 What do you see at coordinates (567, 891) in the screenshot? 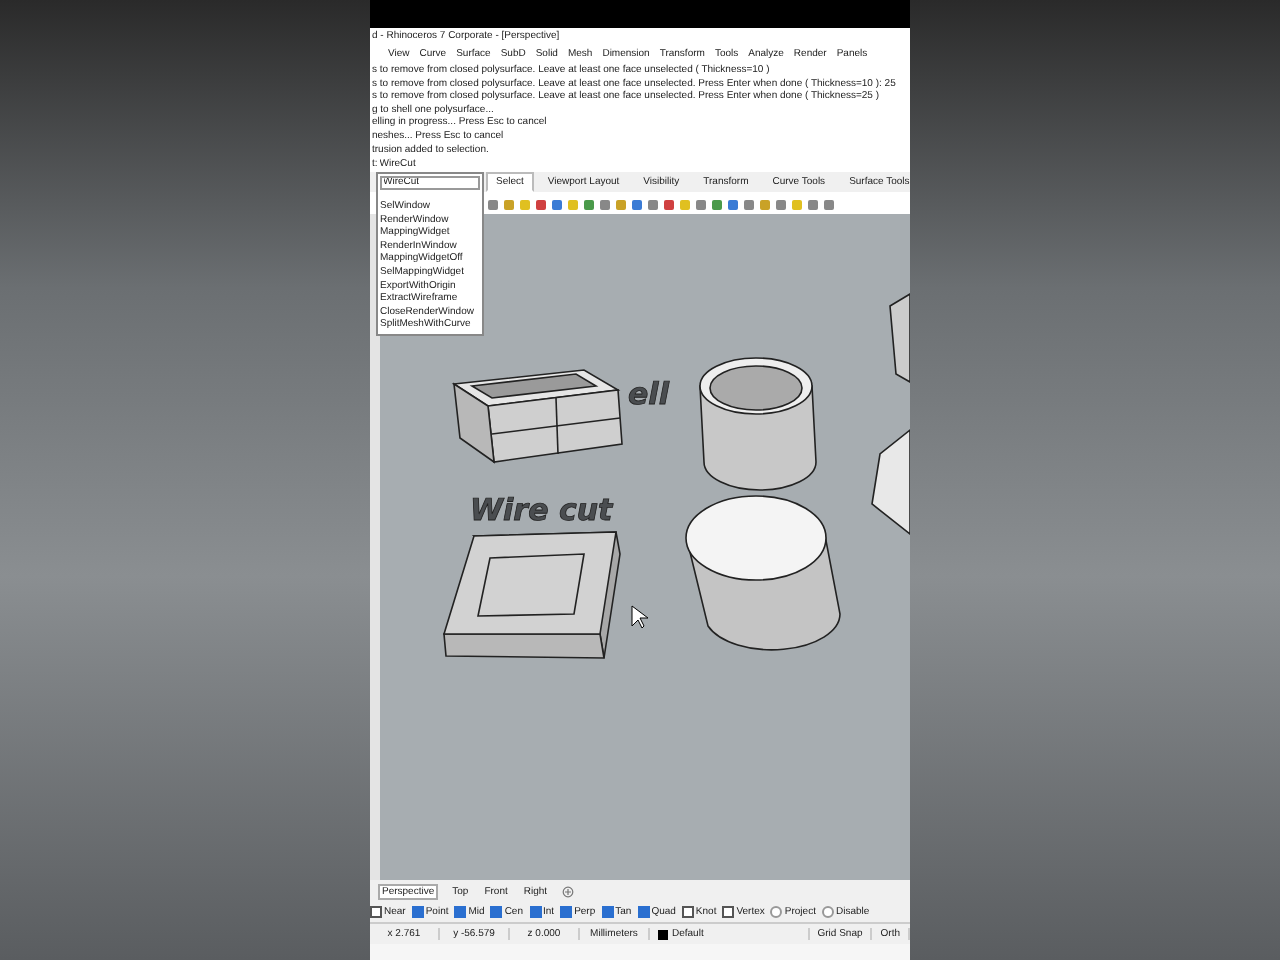
I see `add-icon` at bounding box center [567, 891].